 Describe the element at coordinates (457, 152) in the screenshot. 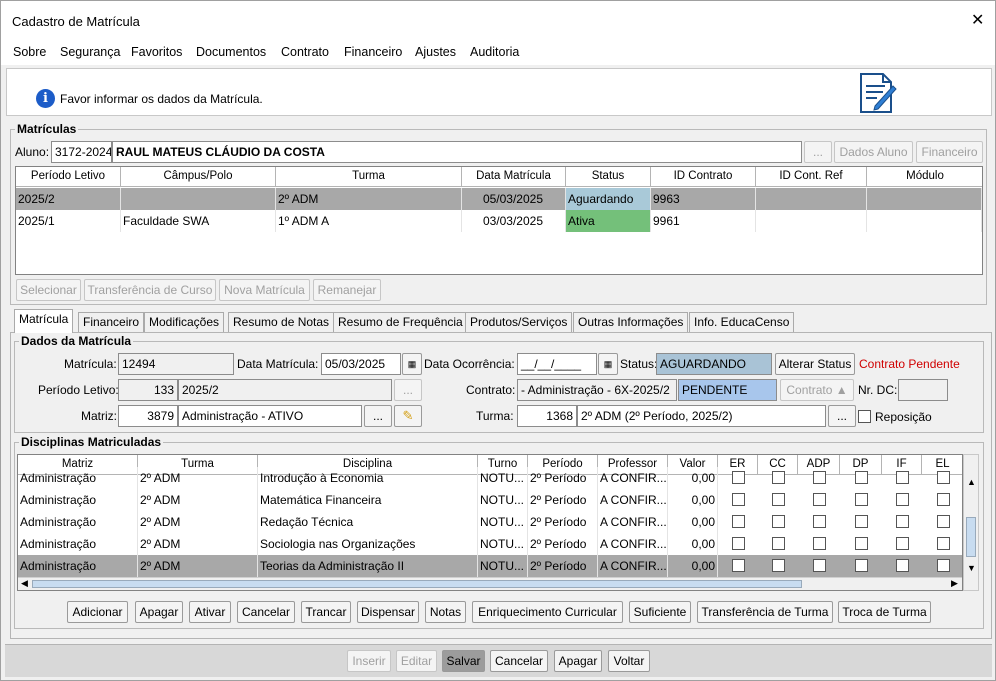

I see `aluno-name-field: RAUL MATEUS CLÁUDIO DA COSTA` at that location.